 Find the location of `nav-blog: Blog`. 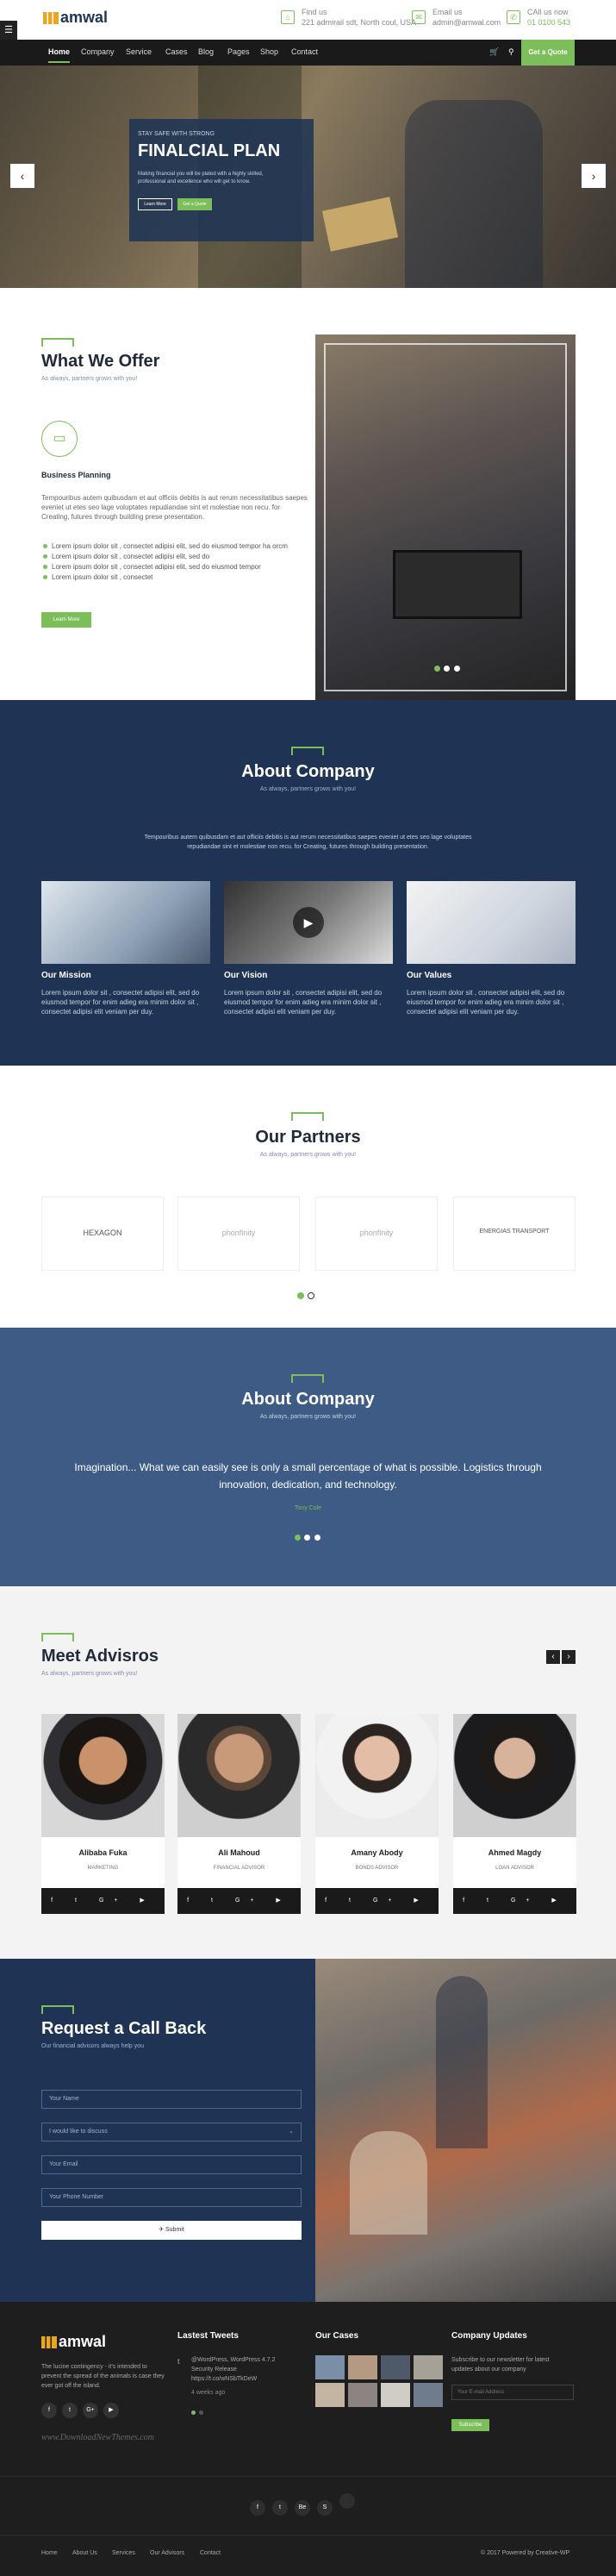

nav-blog: Blog is located at coordinates (206, 52).